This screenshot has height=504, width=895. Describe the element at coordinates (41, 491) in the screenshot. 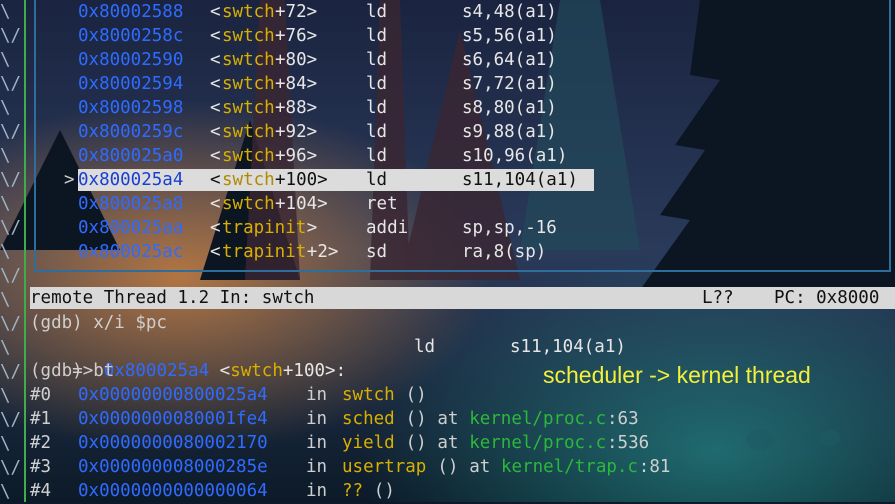

I see `frame-number: #4` at that location.